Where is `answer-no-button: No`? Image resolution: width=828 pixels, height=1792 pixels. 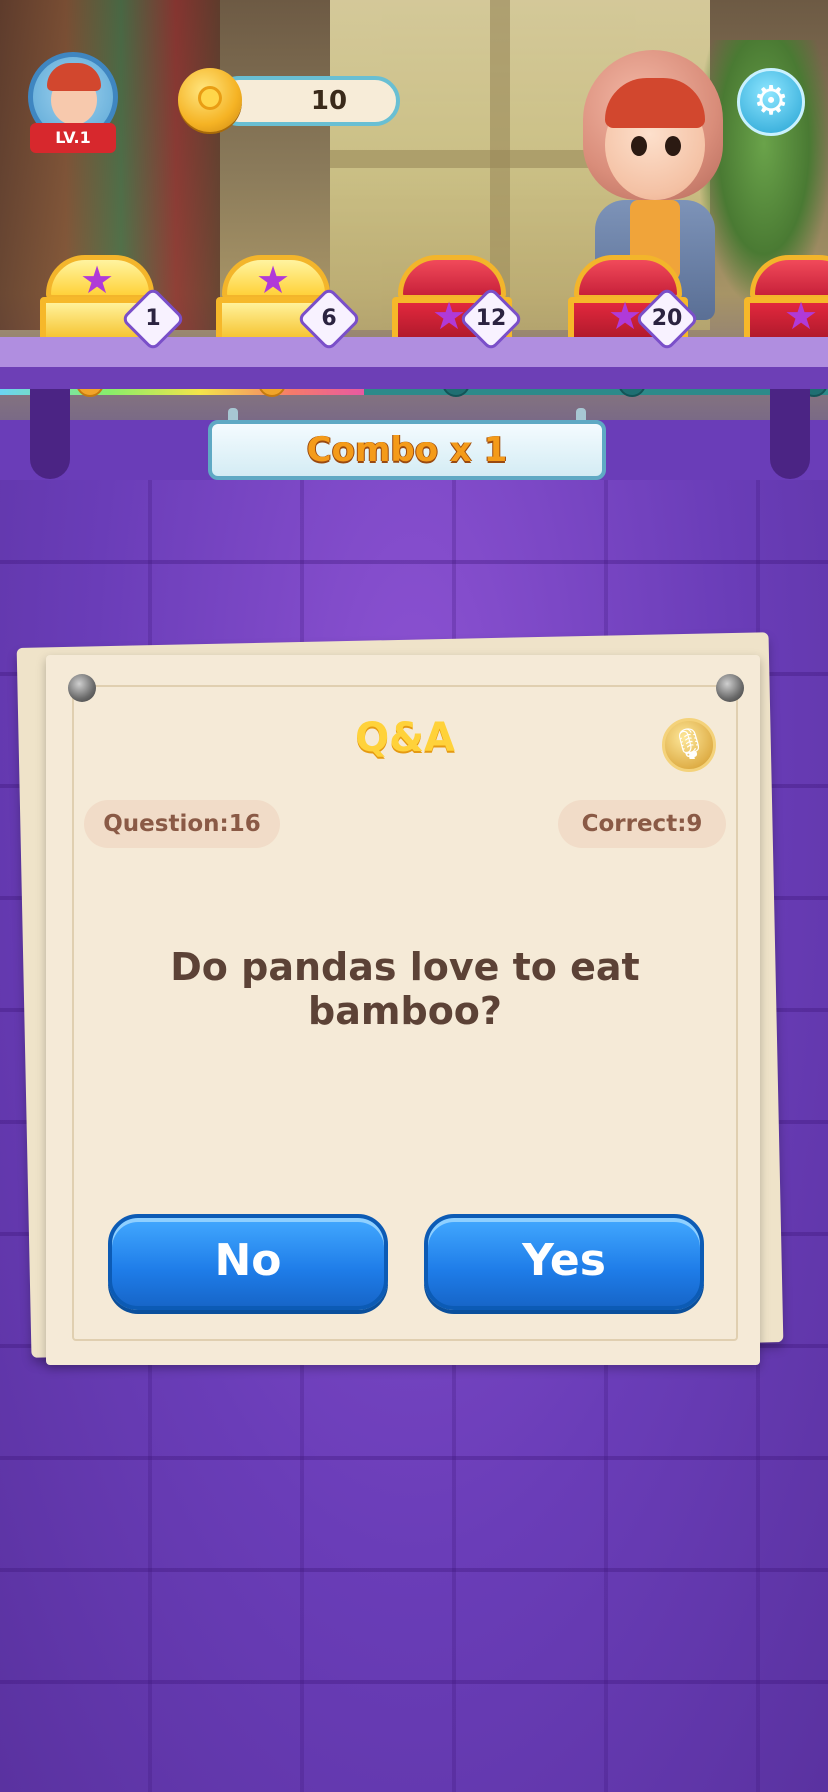 answer-no-button: No is located at coordinates (248, 1262).